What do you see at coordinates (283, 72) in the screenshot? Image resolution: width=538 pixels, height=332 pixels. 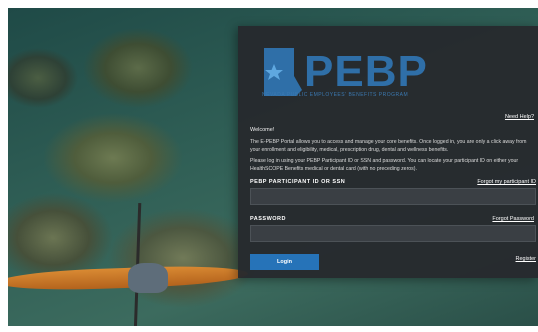 I see `nevada-star-icon` at bounding box center [283, 72].